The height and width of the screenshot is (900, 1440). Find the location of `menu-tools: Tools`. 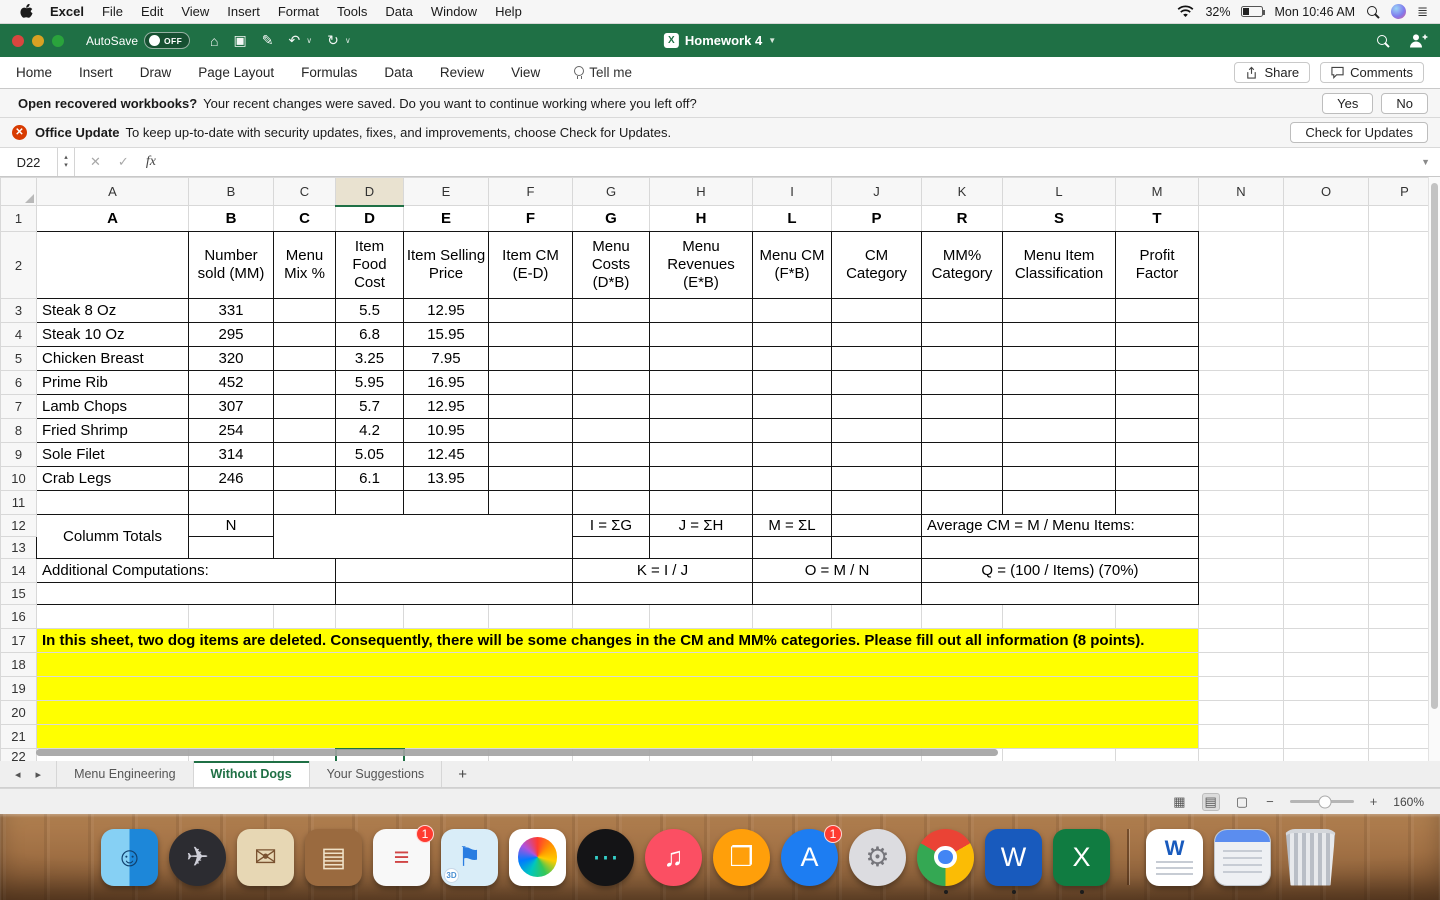

menu-tools: Tools is located at coordinates (352, 11).